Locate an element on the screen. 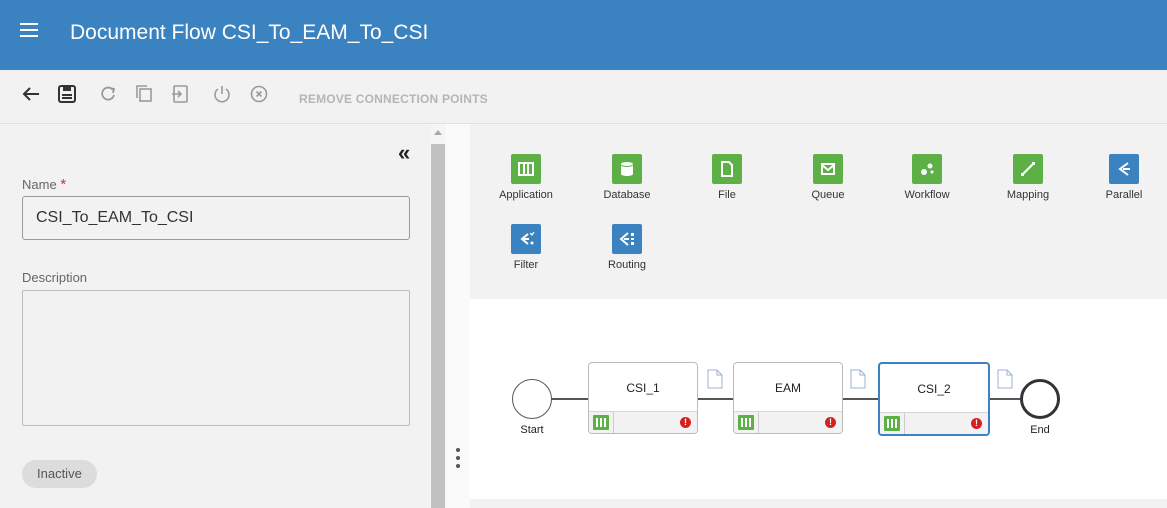  node-title: CSI_1 is located at coordinates (643, 388).